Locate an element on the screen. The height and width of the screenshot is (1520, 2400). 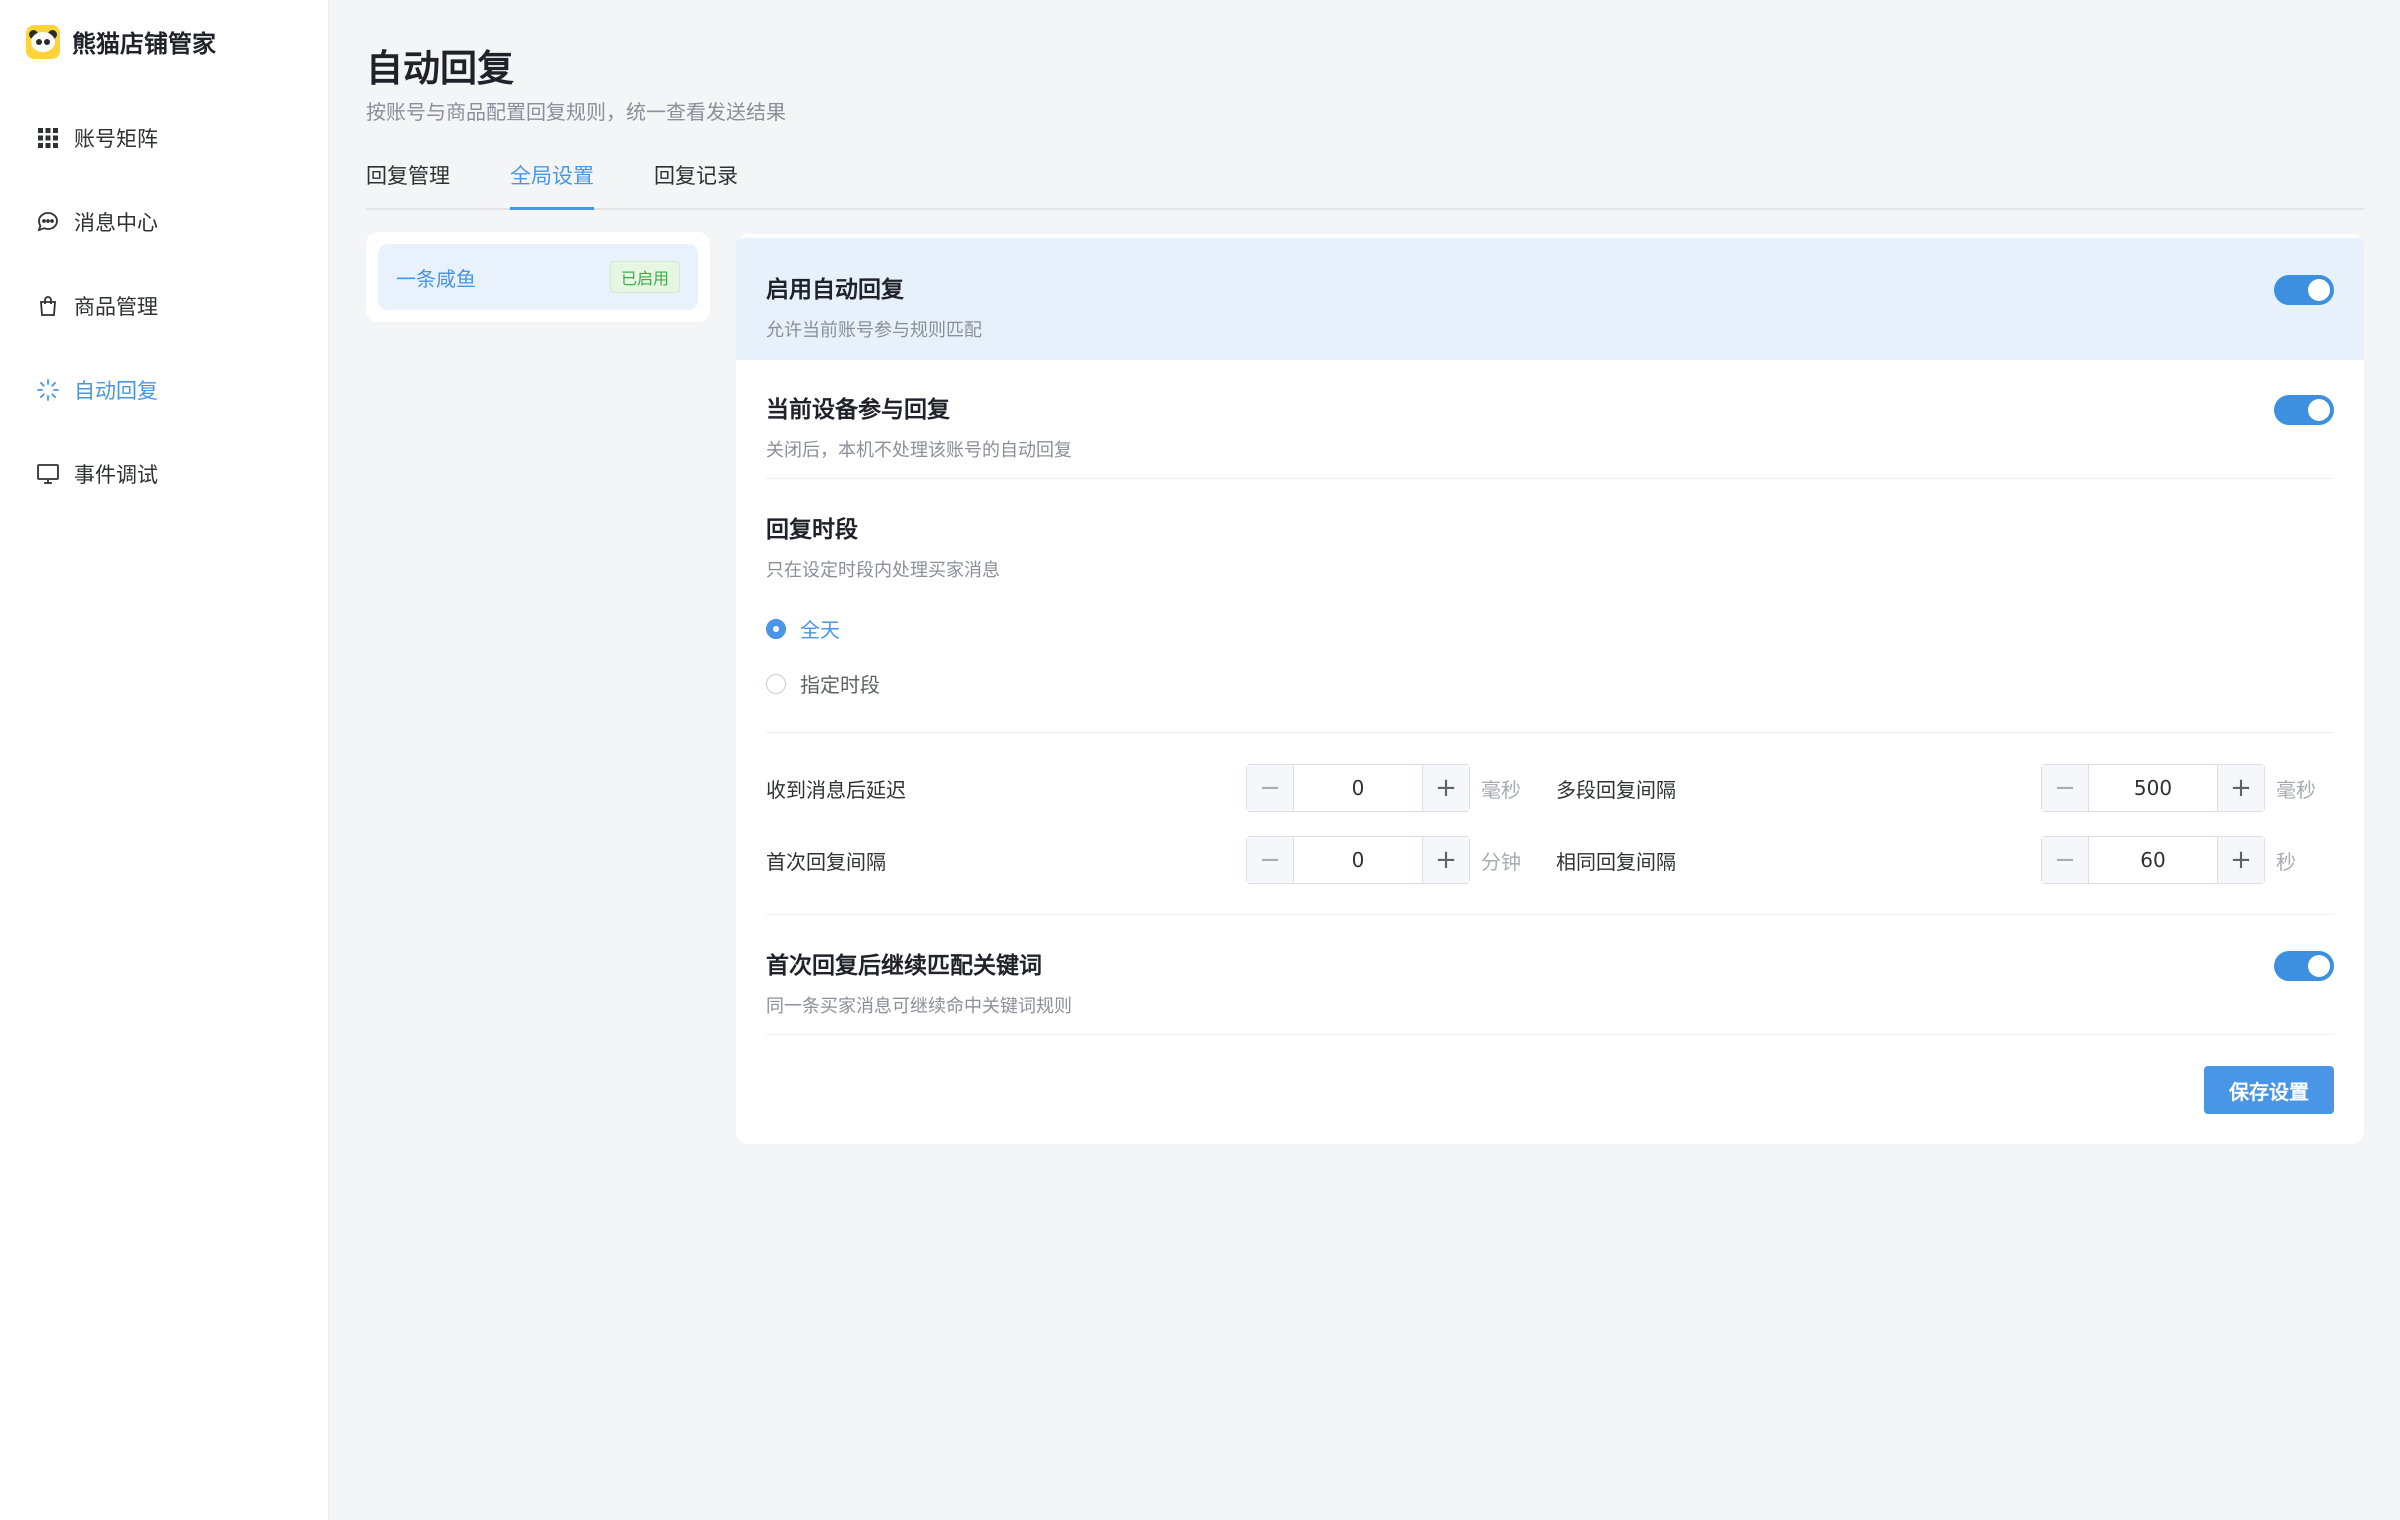
multi-segment-interval-label: 多段回复间隔 is located at coordinates (1616, 790).